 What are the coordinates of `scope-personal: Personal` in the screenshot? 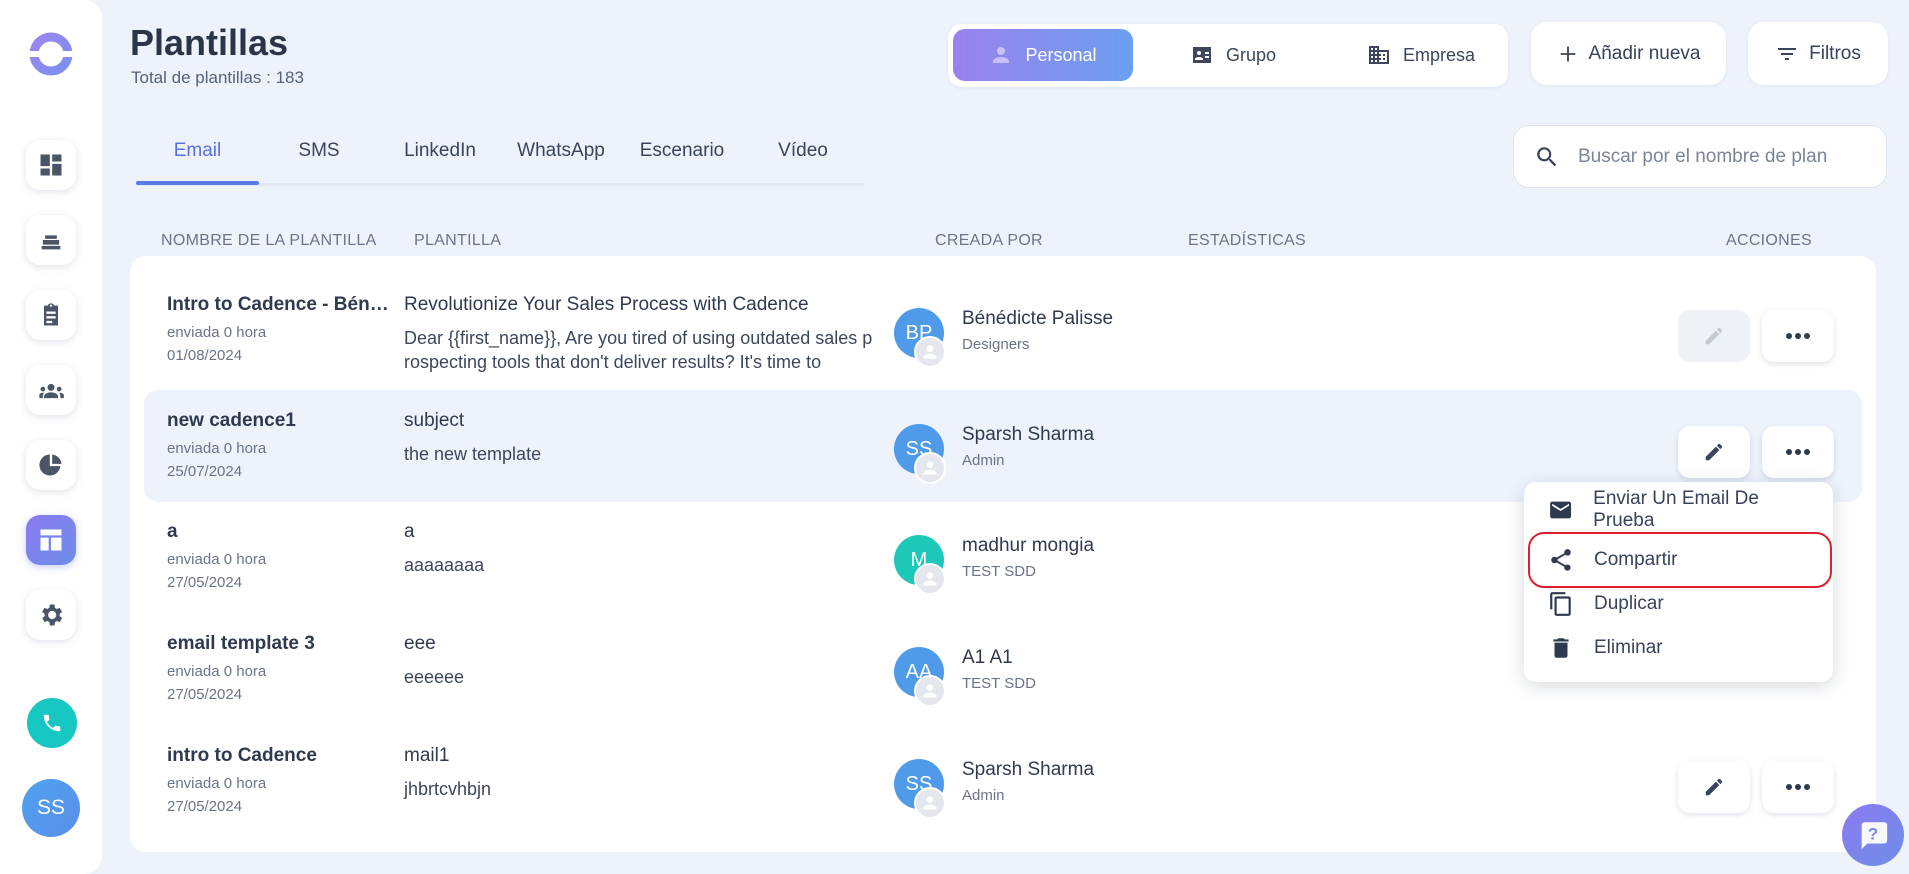 It's located at (1043, 55).